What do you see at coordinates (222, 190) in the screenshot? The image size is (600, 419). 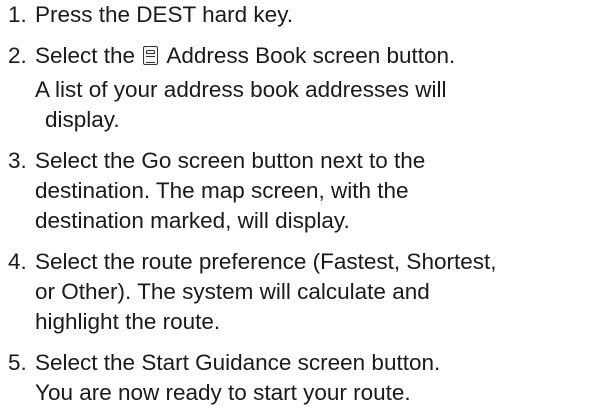 I see `step-text: destination. The map screen, with the` at bounding box center [222, 190].